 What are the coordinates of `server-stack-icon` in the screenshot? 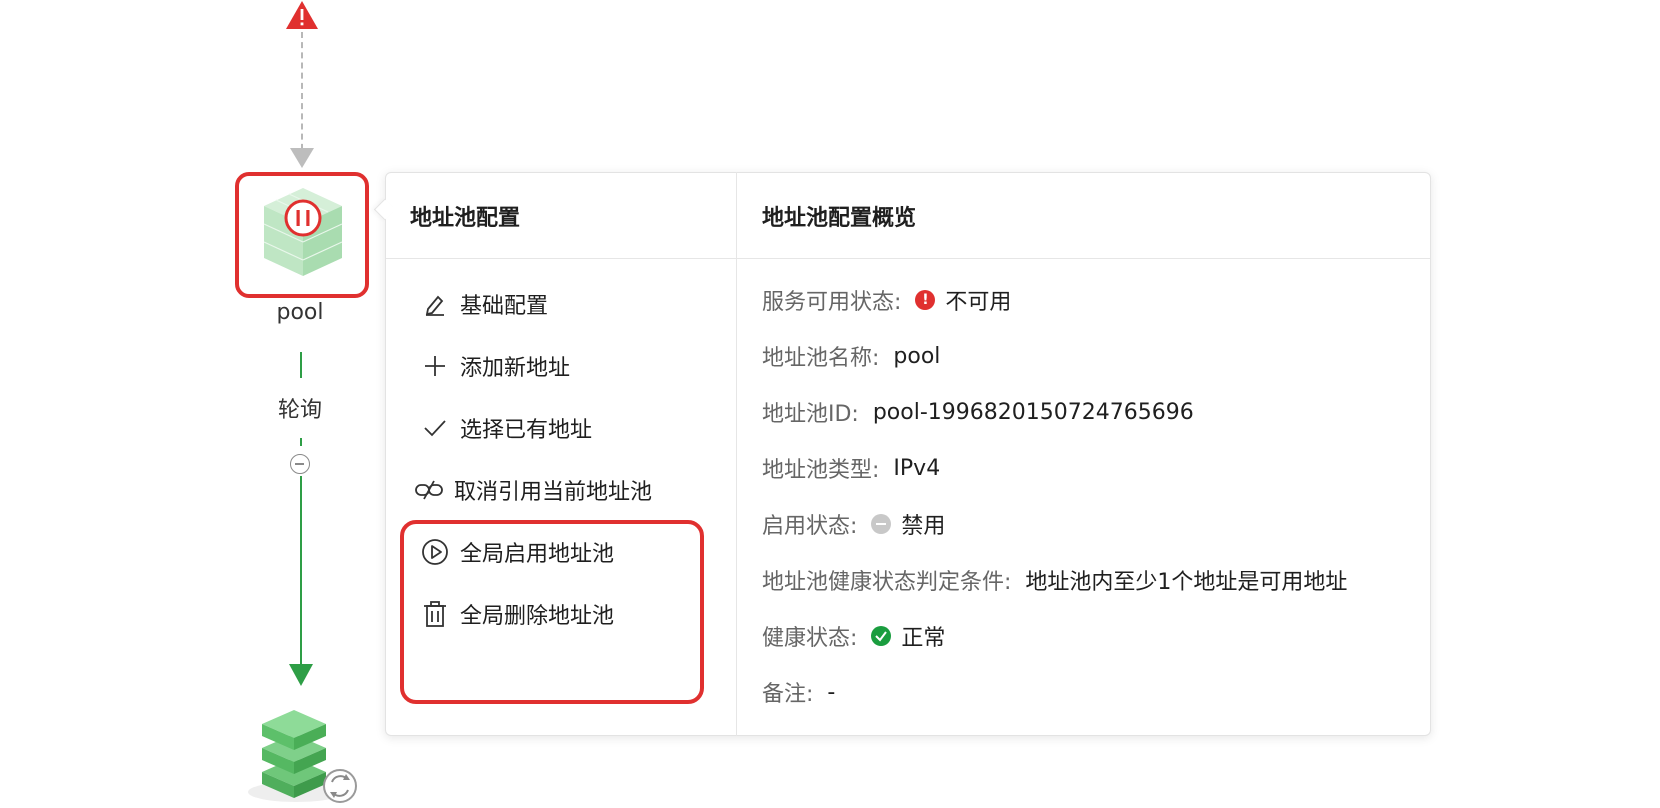 It's located at (302, 756).